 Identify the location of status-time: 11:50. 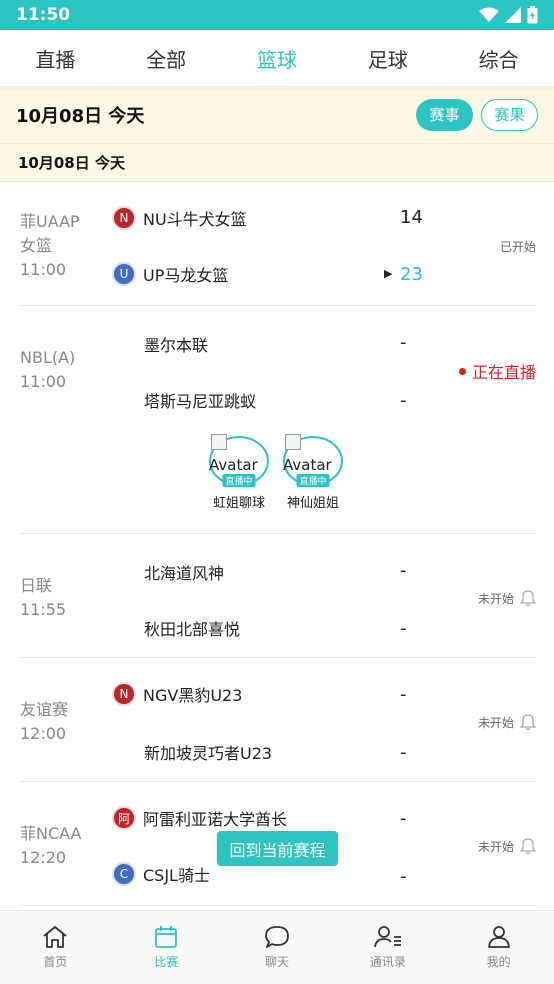
(43, 15).